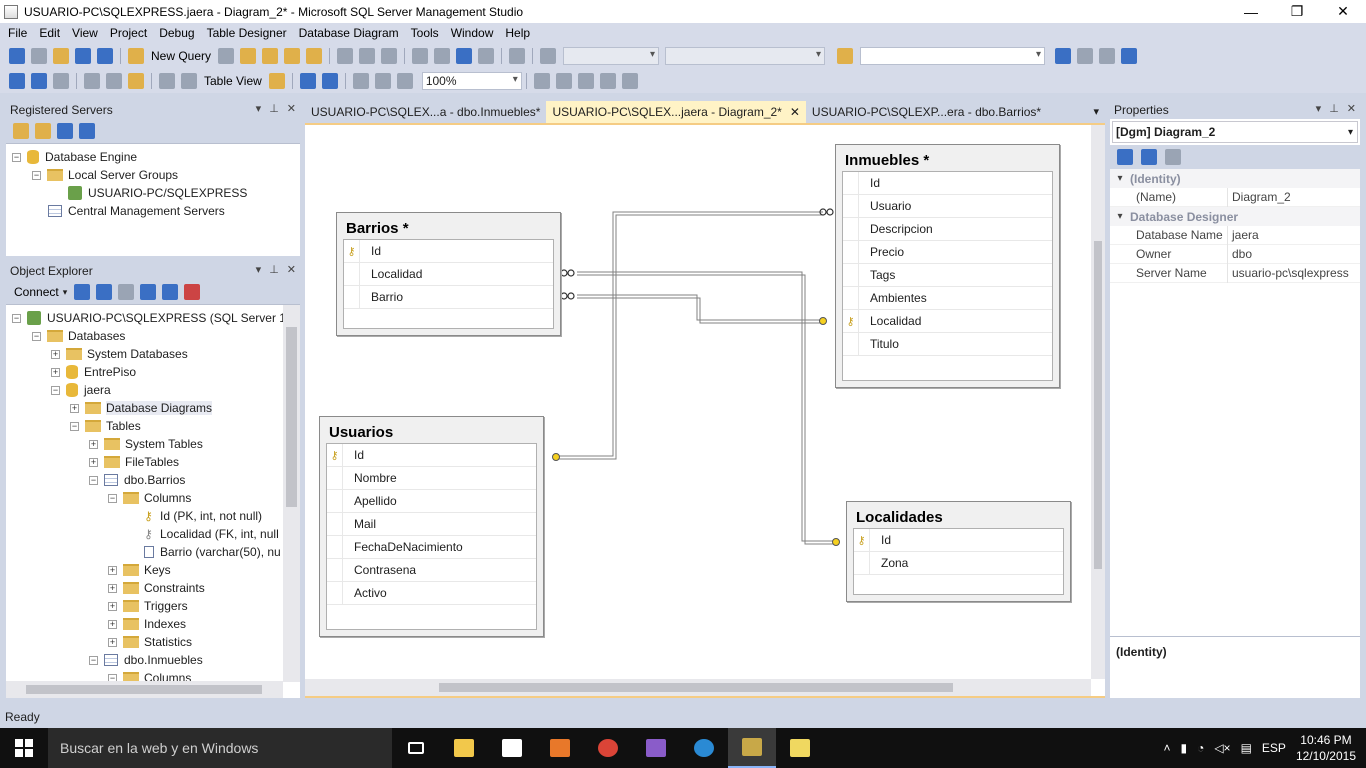 The height and width of the screenshot is (768, 1366). I want to click on remove-from-diagram-icon, so click(114, 80).